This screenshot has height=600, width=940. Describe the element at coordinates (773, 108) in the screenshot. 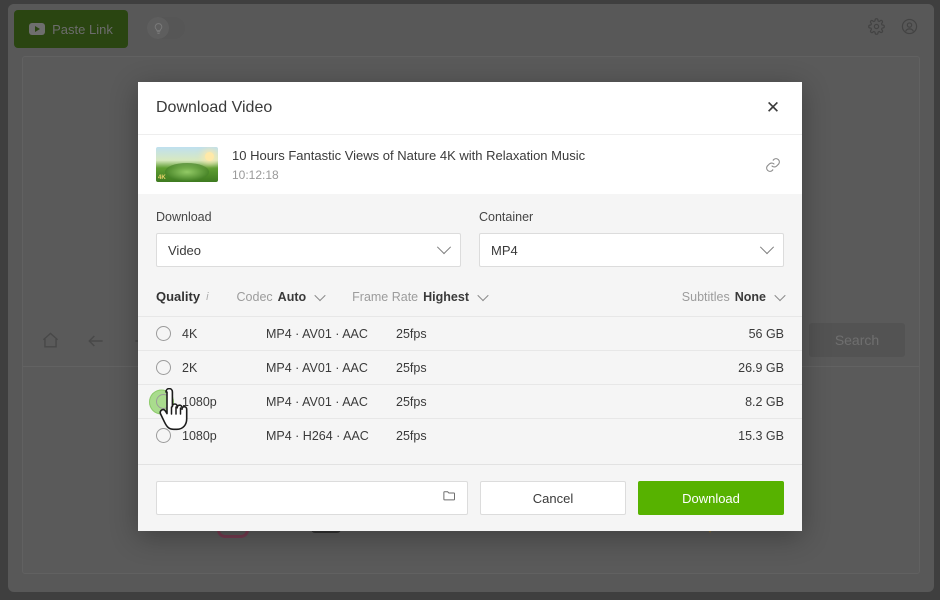

I see `close-icon: ✕` at that location.